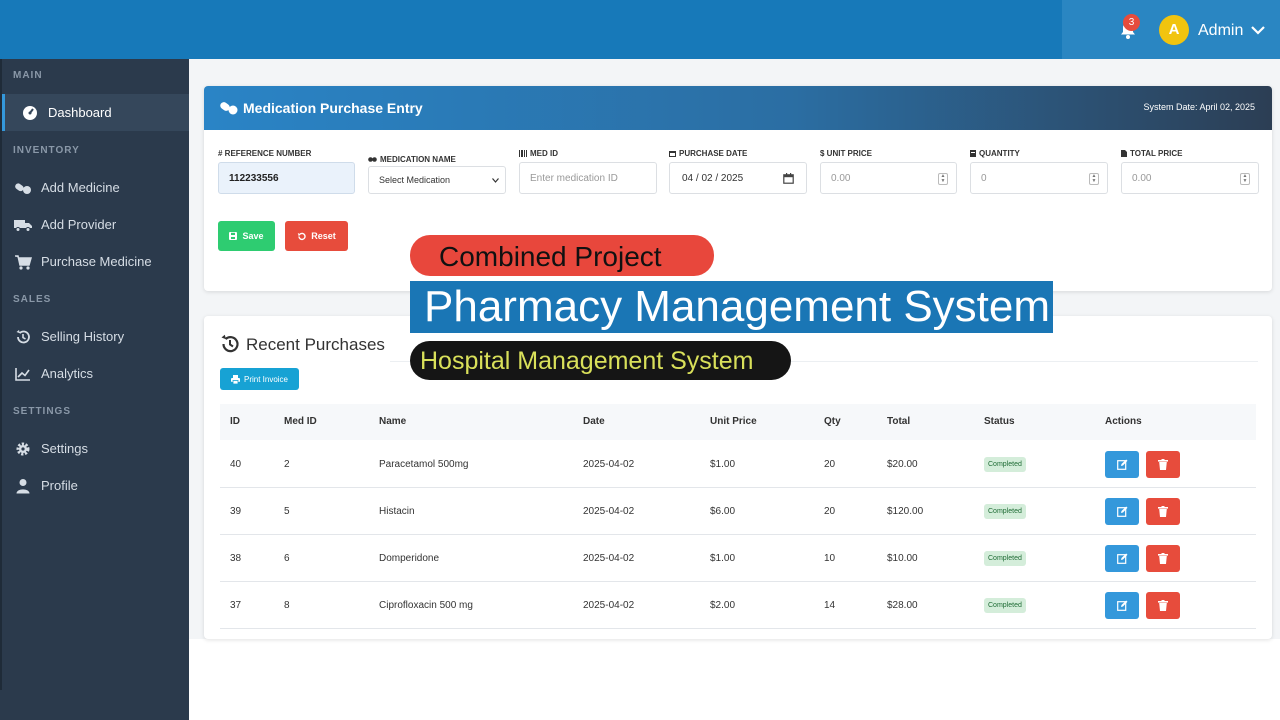  I want to click on quantity-label-wrap: QUANTITY, so click(995, 153).